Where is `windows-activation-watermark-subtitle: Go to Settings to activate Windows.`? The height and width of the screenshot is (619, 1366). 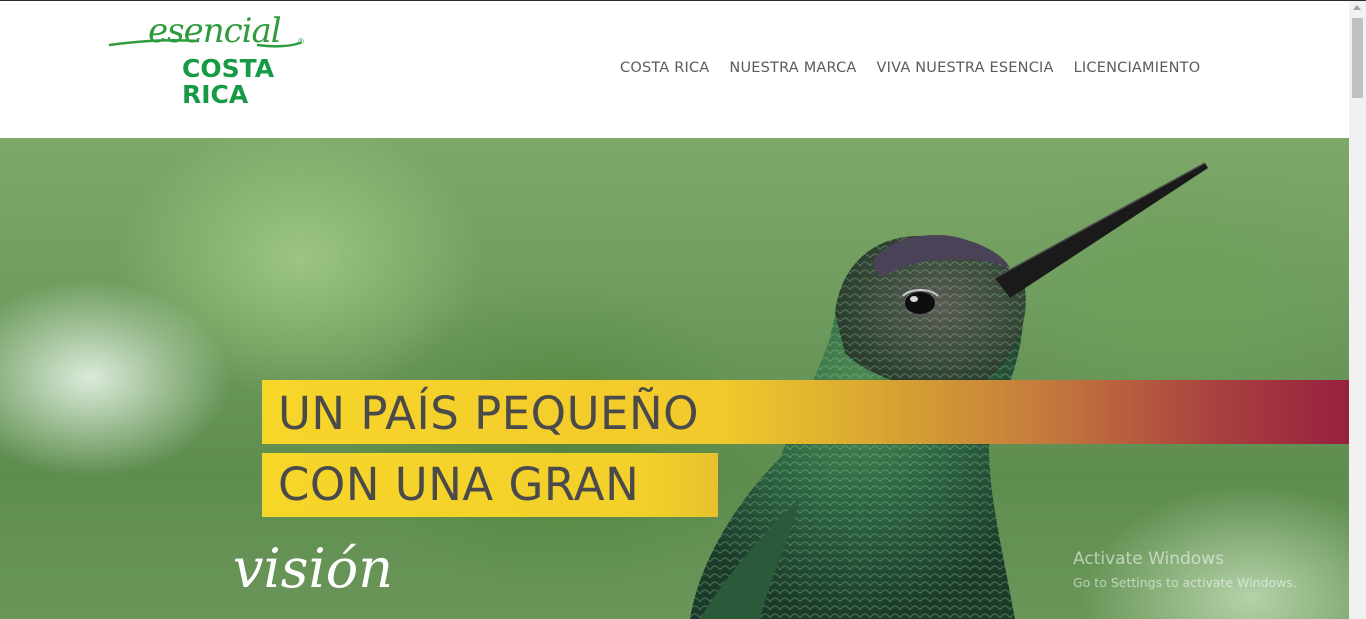 windows-activation-watermark-subtitle: Go to Settings to activate Windows. is located at coordinates (1185, 582).